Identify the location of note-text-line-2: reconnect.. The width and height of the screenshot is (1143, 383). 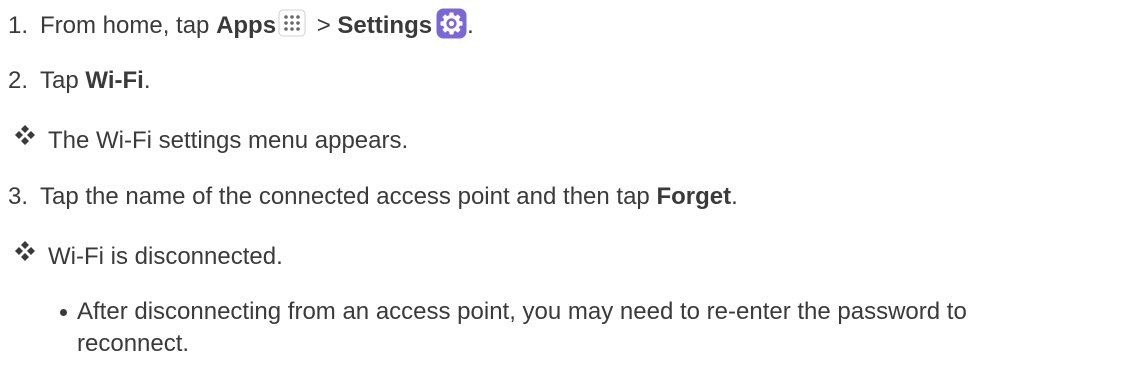
(133, 343).